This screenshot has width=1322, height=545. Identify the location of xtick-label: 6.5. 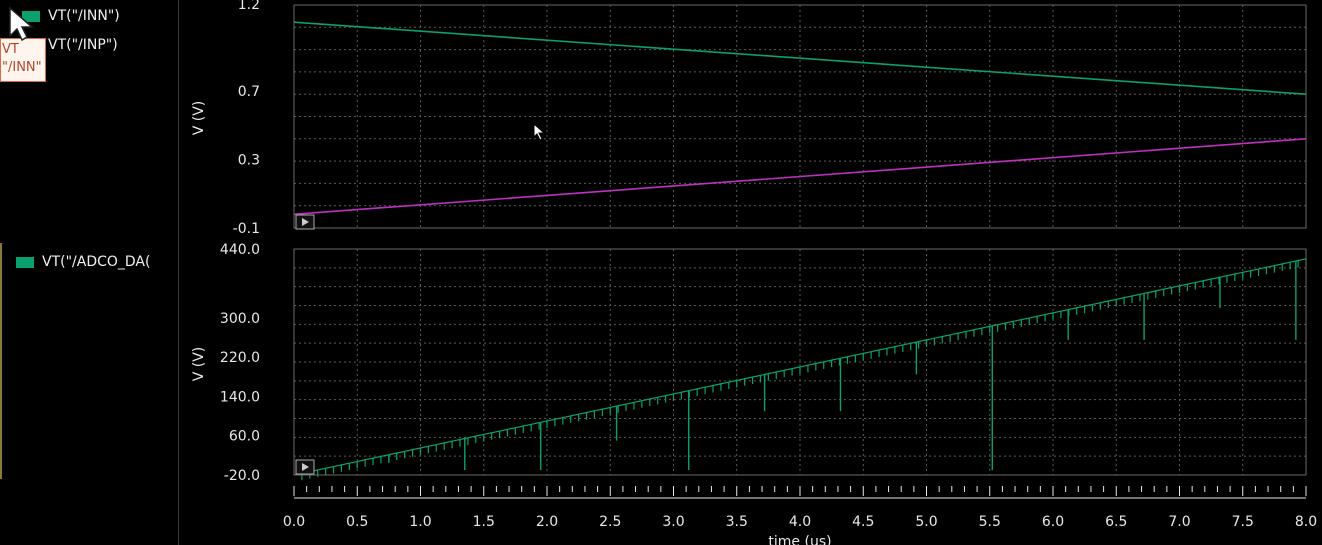
(1116, 522).